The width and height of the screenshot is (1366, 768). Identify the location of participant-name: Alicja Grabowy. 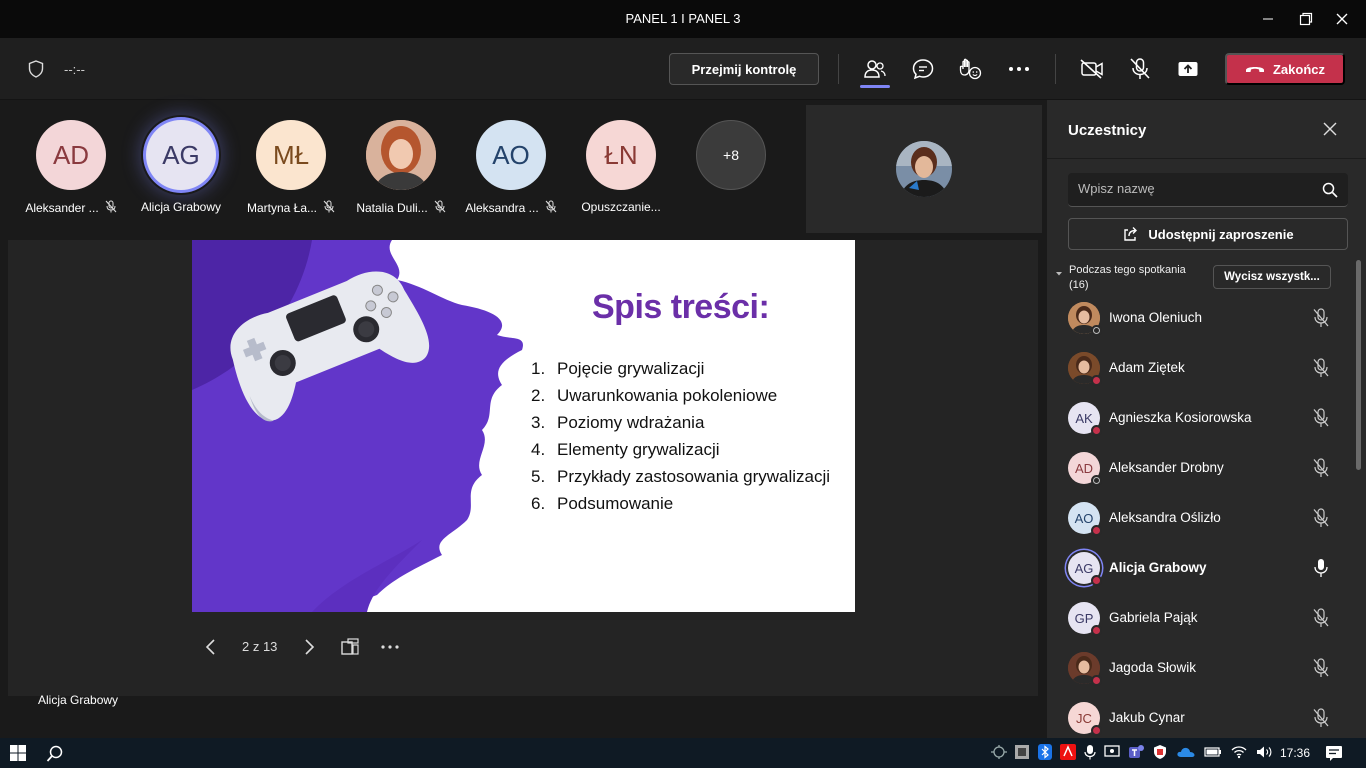
(181, 207).